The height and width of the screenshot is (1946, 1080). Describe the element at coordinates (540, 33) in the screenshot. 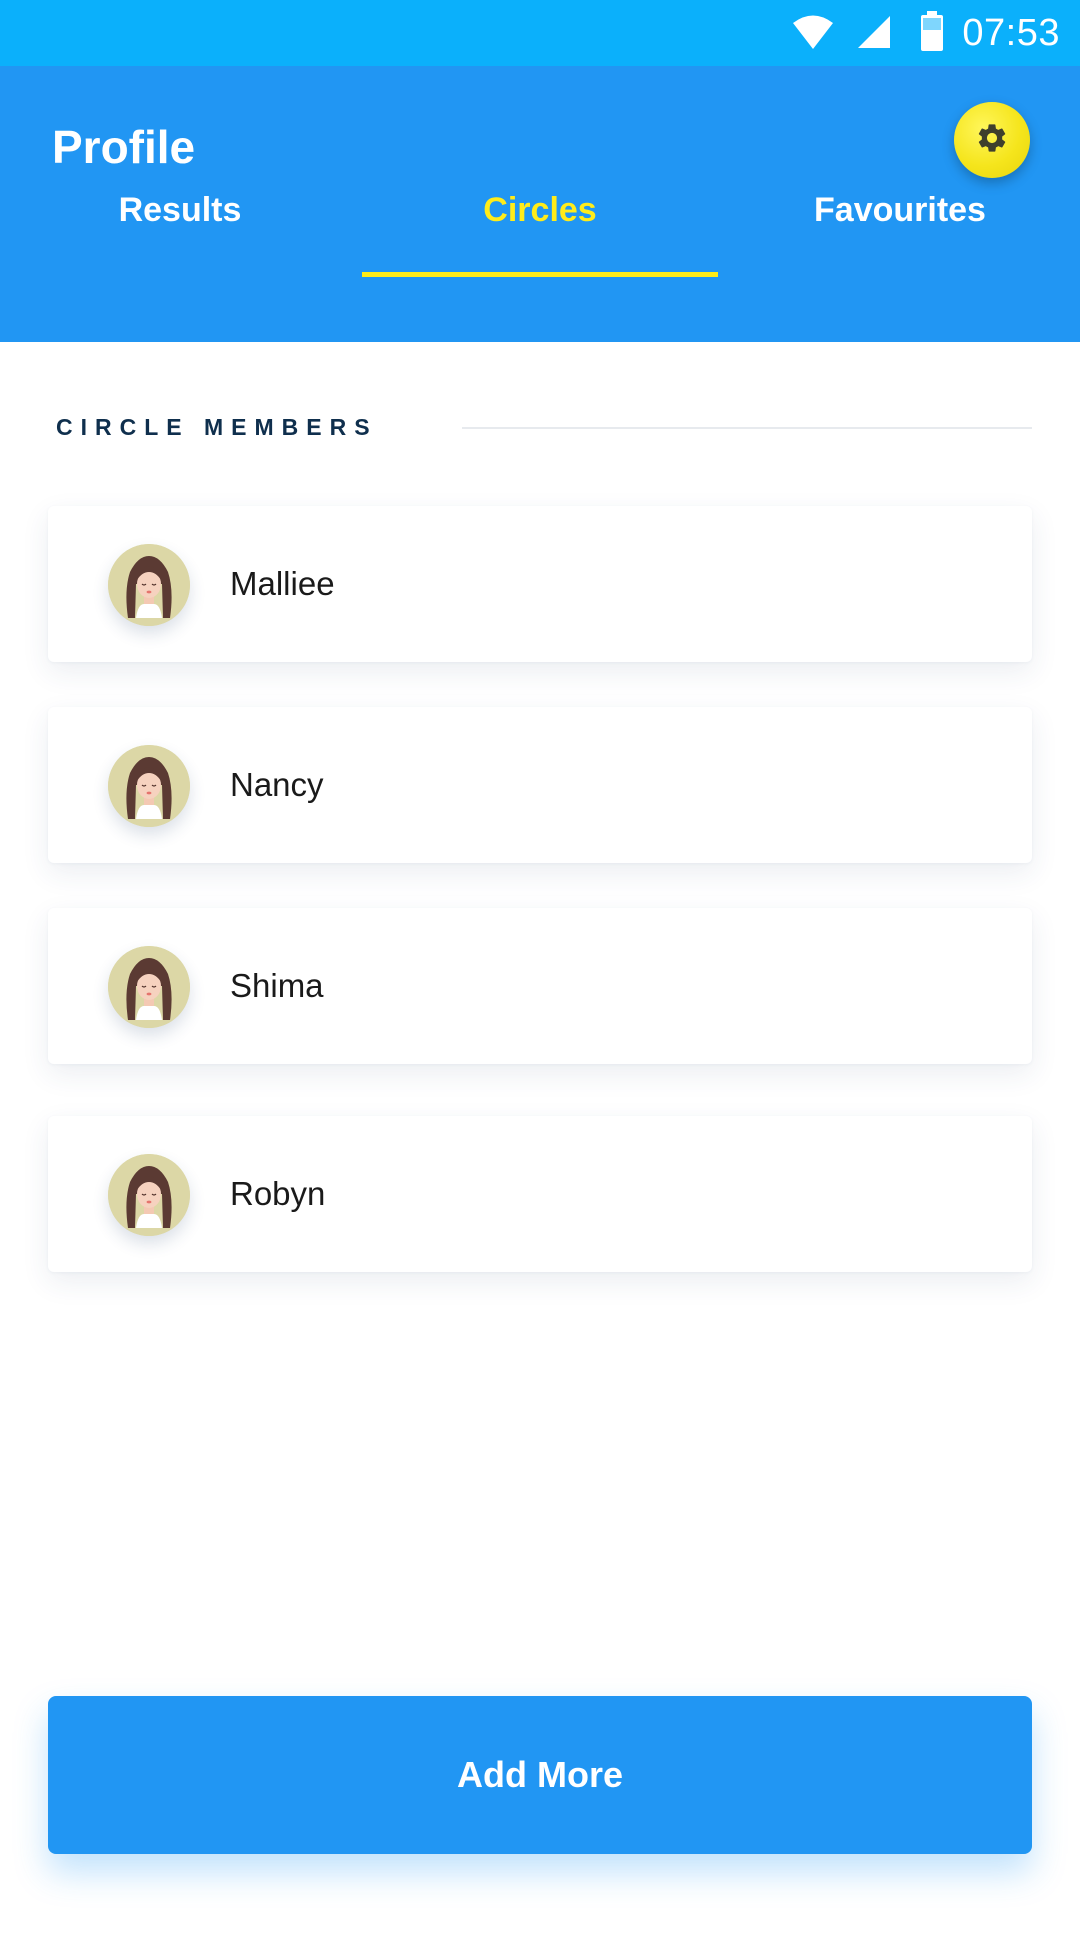

I see `status-bar: 07:53` at that location.